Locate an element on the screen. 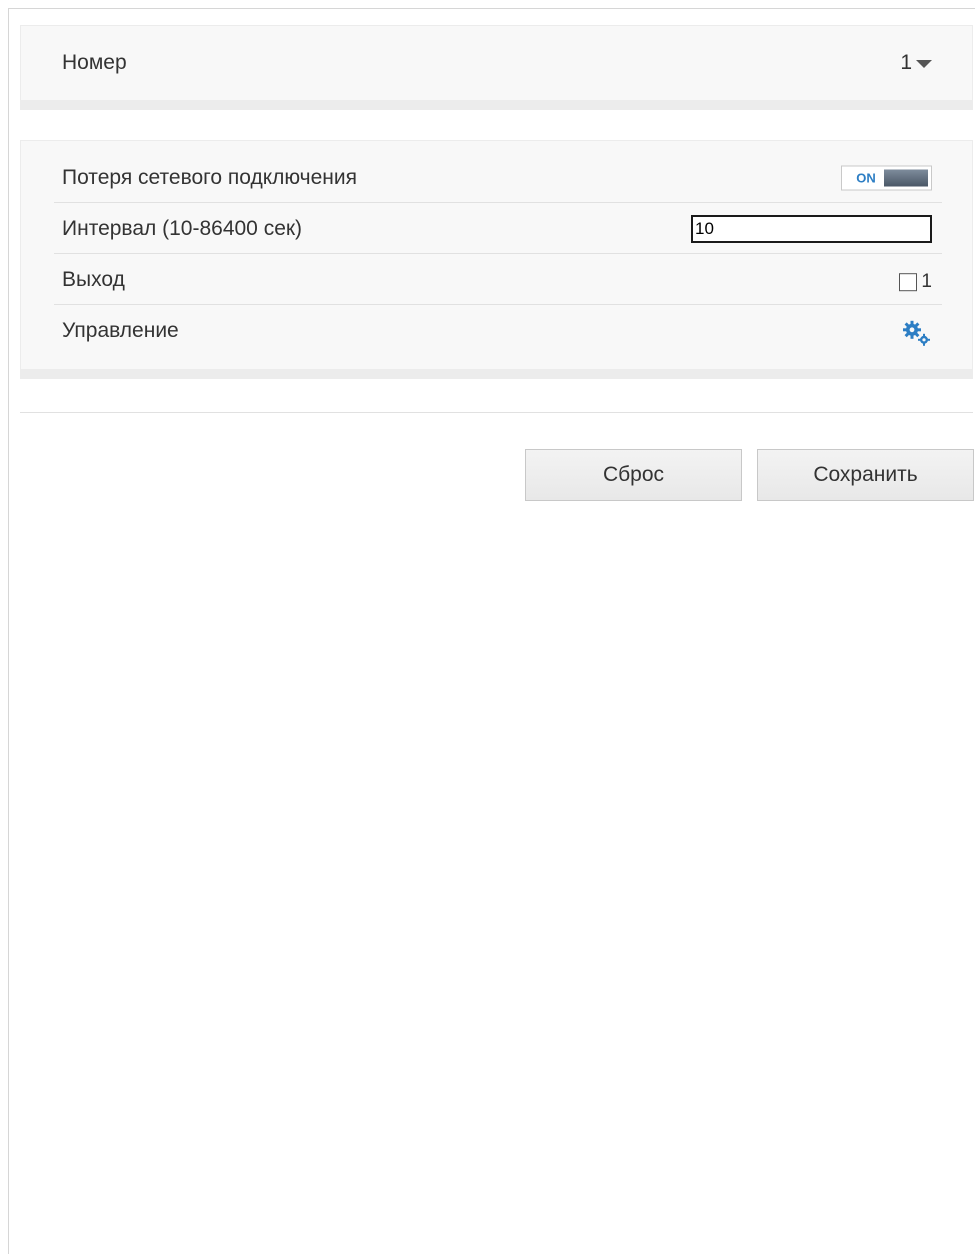 This screenshot has height=1254, width=975. output-checkbox-group: 1 is located at coordinates (915, 282).